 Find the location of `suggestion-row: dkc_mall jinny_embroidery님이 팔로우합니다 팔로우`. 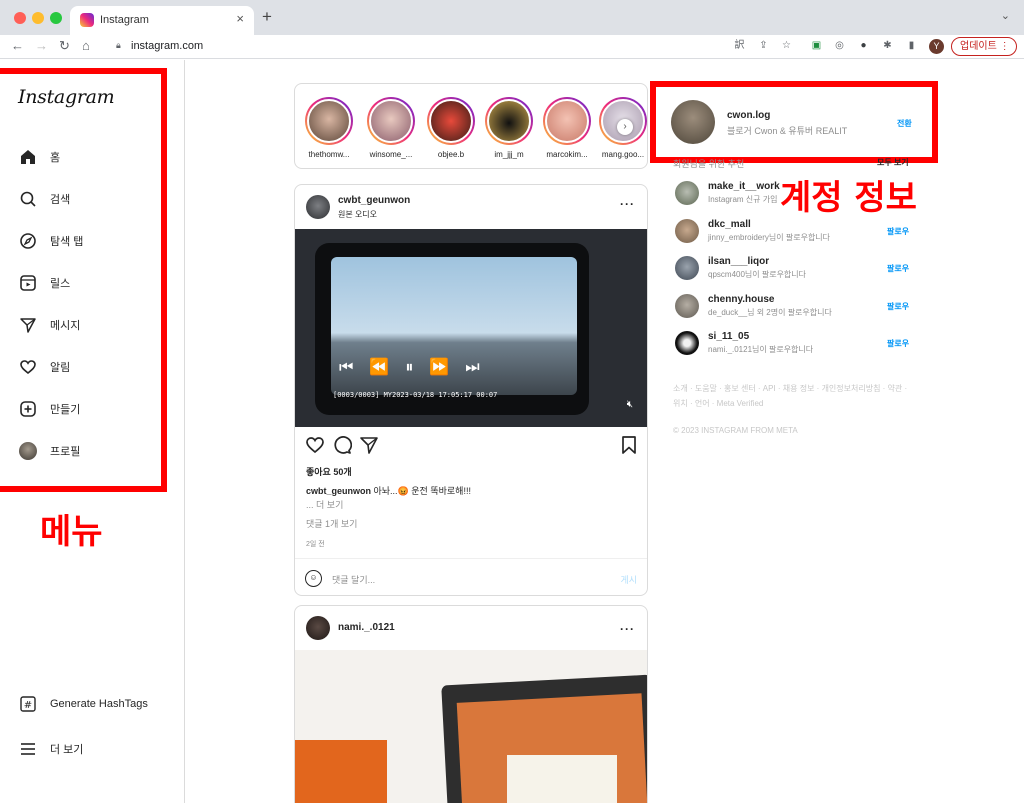

suggestion-row: dkc_mall jinny_embroidery님이 팔로우합니다 팔로우 is located at coordinates (795, 231).